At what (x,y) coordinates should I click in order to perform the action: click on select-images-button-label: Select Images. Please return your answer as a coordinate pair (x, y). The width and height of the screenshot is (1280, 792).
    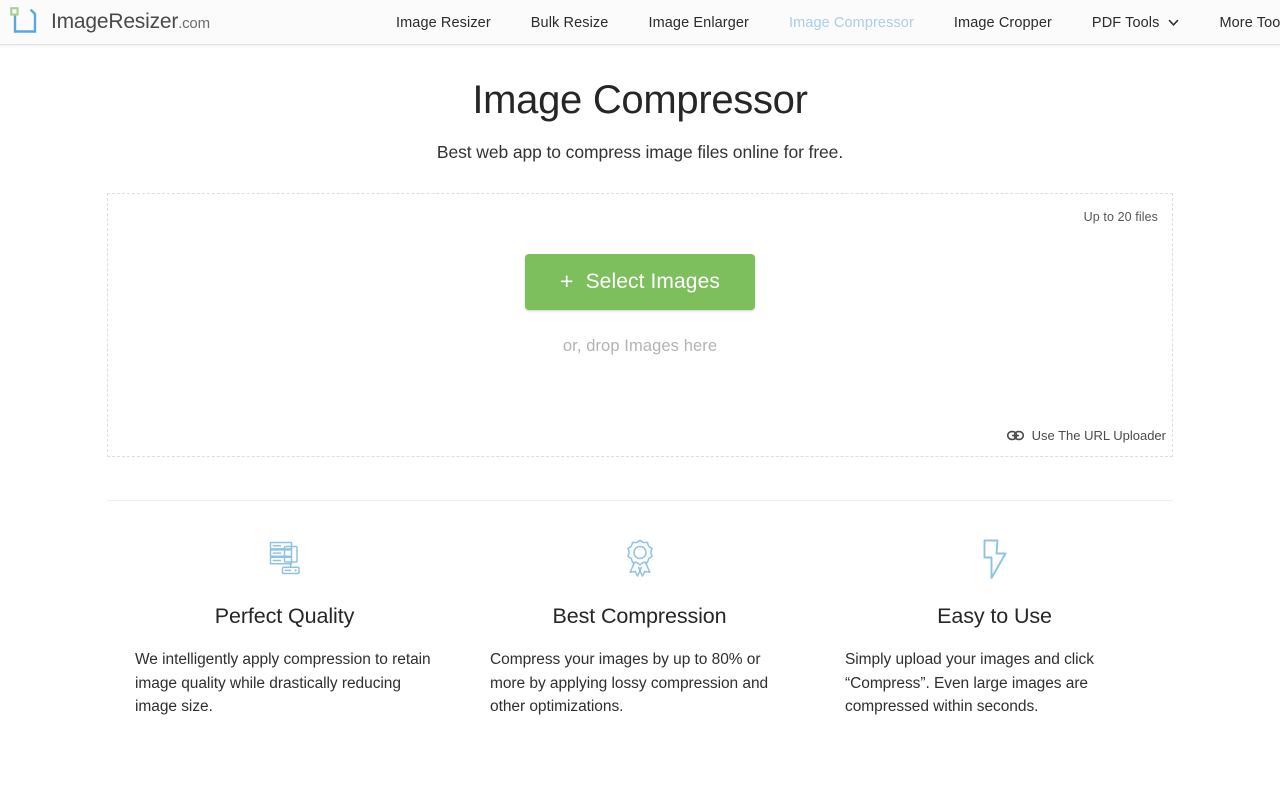
    Looking at the image, I should click on (652, 281).